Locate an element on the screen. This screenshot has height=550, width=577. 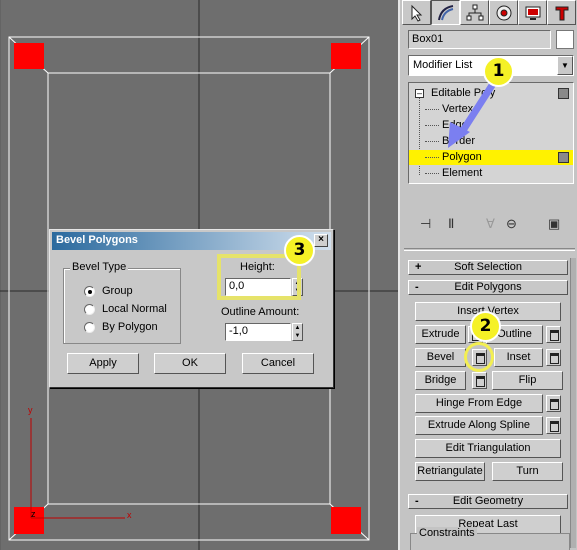
hinge-from-edge-button: Hinge From Edge is located at coordinates (479, 403).